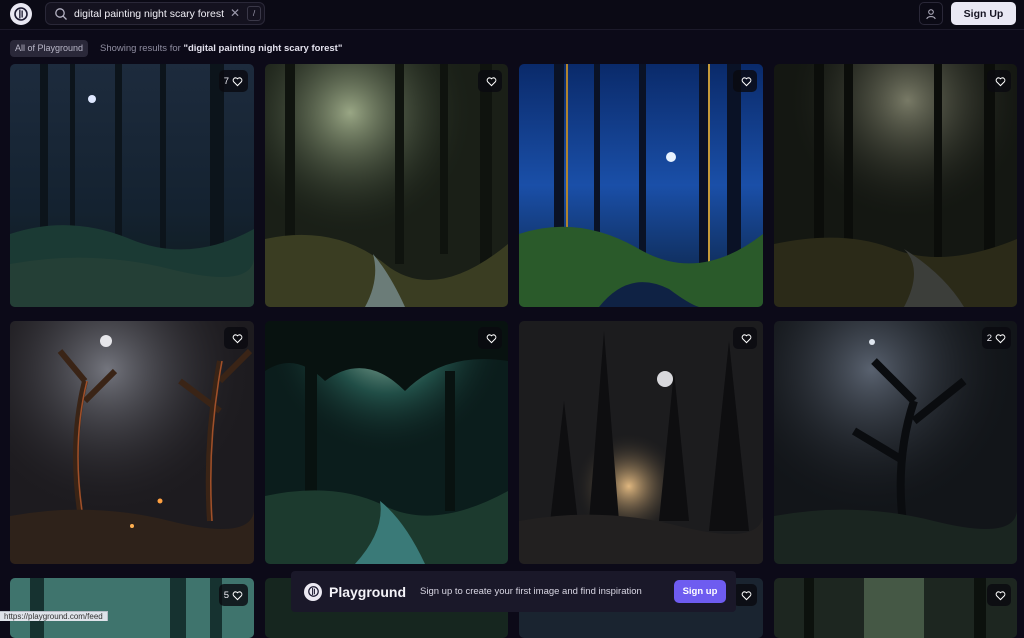 The width and height of the screenshot is (1024, 638). I want to click on search-shortcut-hint: /, so click(254, 13).